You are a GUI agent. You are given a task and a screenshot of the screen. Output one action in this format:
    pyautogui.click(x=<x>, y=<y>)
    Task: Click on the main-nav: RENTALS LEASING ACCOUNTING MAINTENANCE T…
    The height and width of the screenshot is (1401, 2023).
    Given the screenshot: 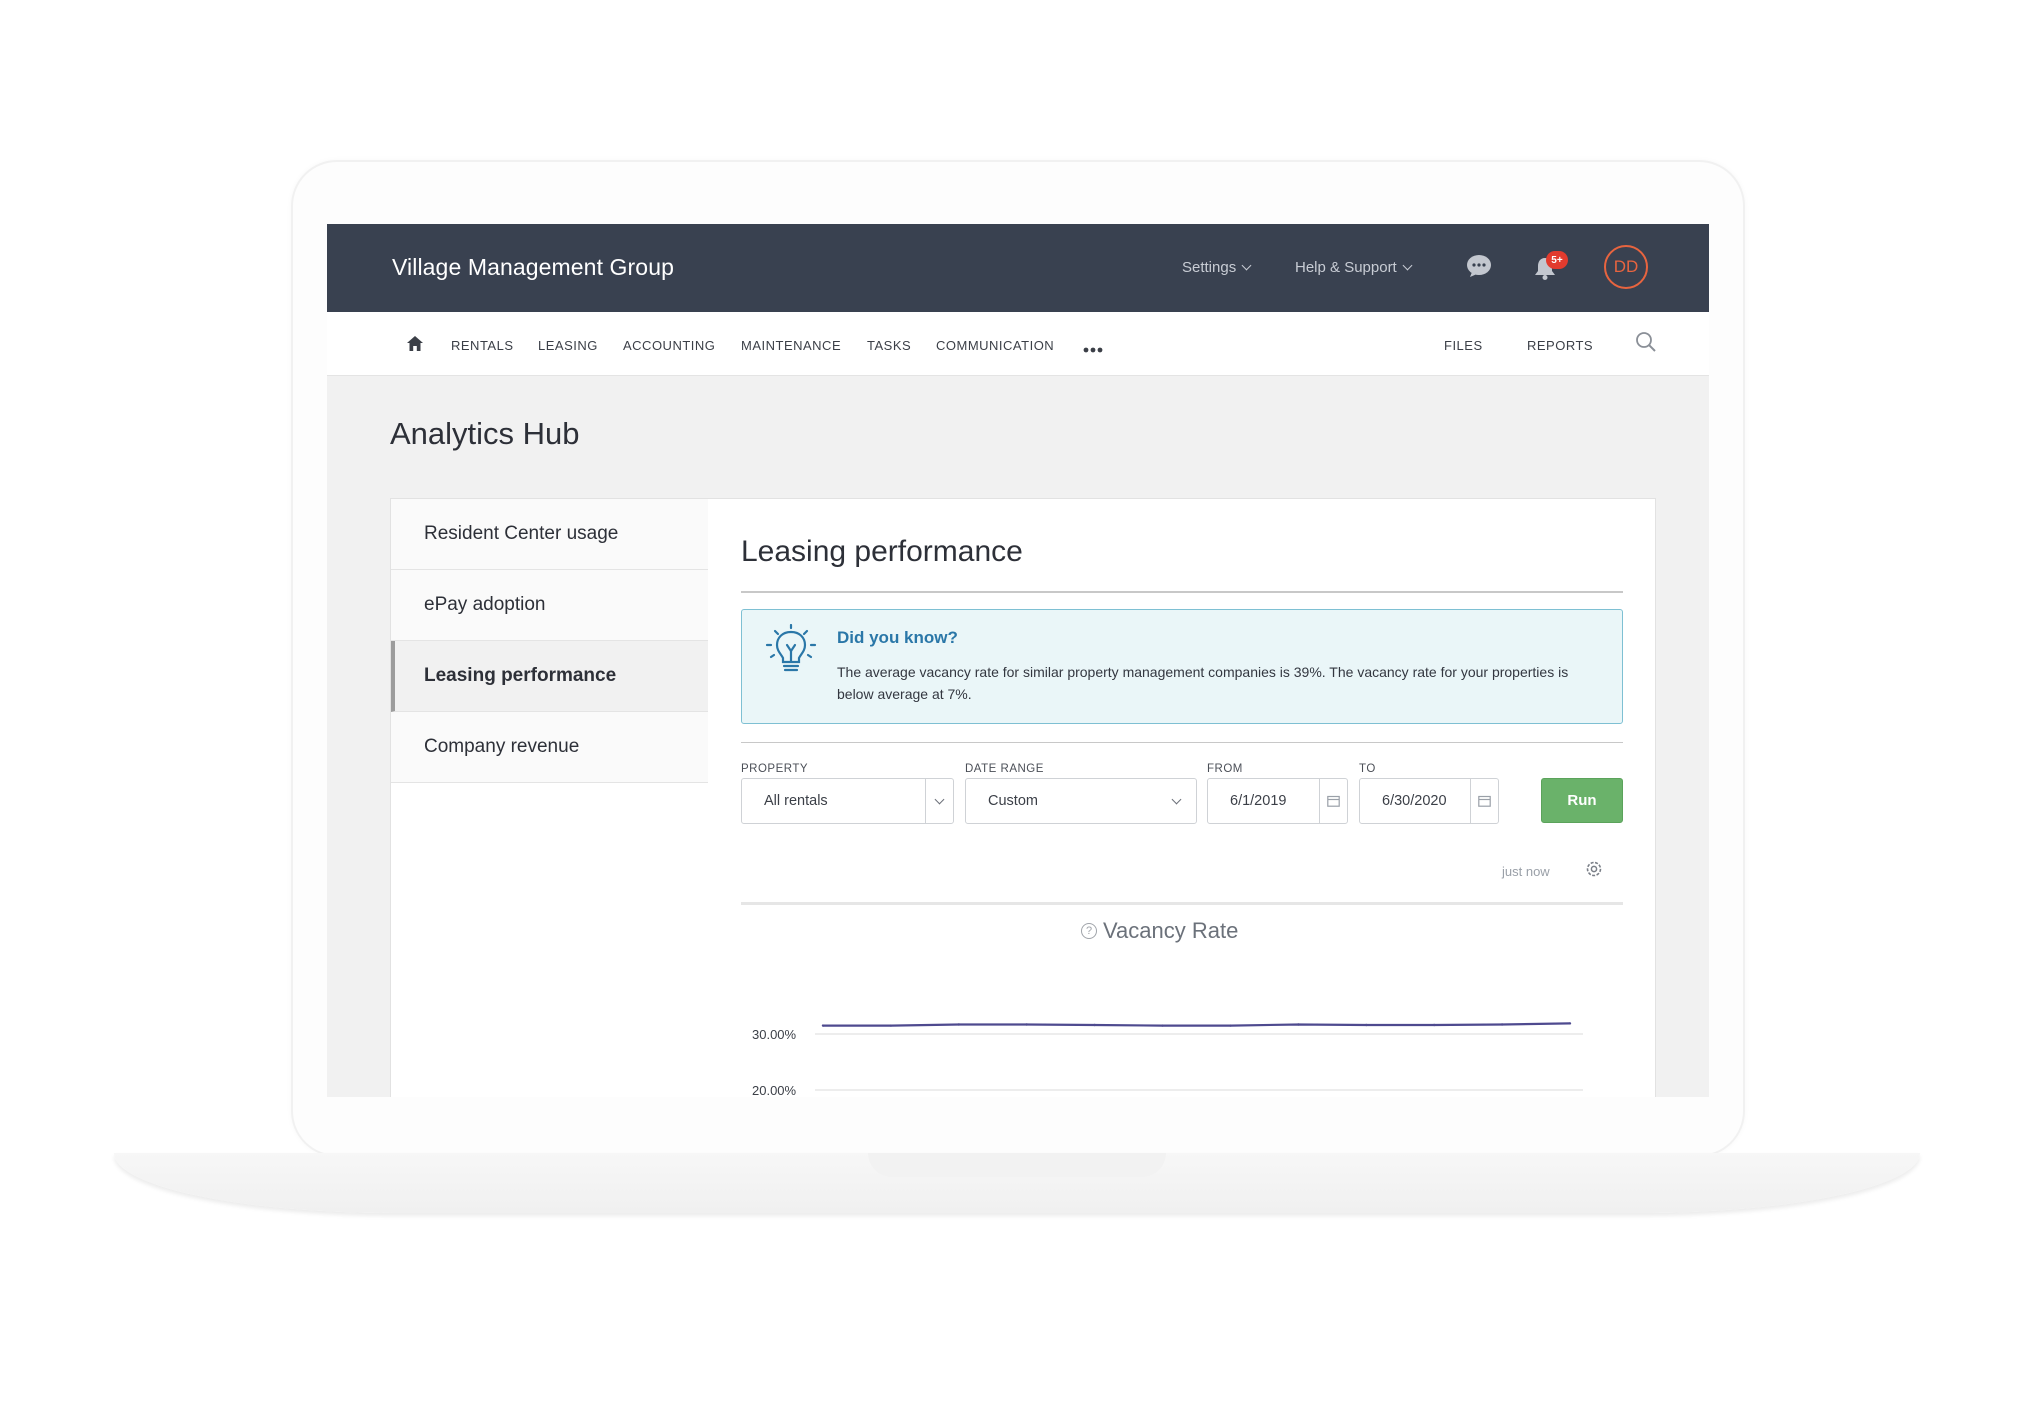 What is the action you would take?
    pyautogui.click(x=1018, y=344)
    